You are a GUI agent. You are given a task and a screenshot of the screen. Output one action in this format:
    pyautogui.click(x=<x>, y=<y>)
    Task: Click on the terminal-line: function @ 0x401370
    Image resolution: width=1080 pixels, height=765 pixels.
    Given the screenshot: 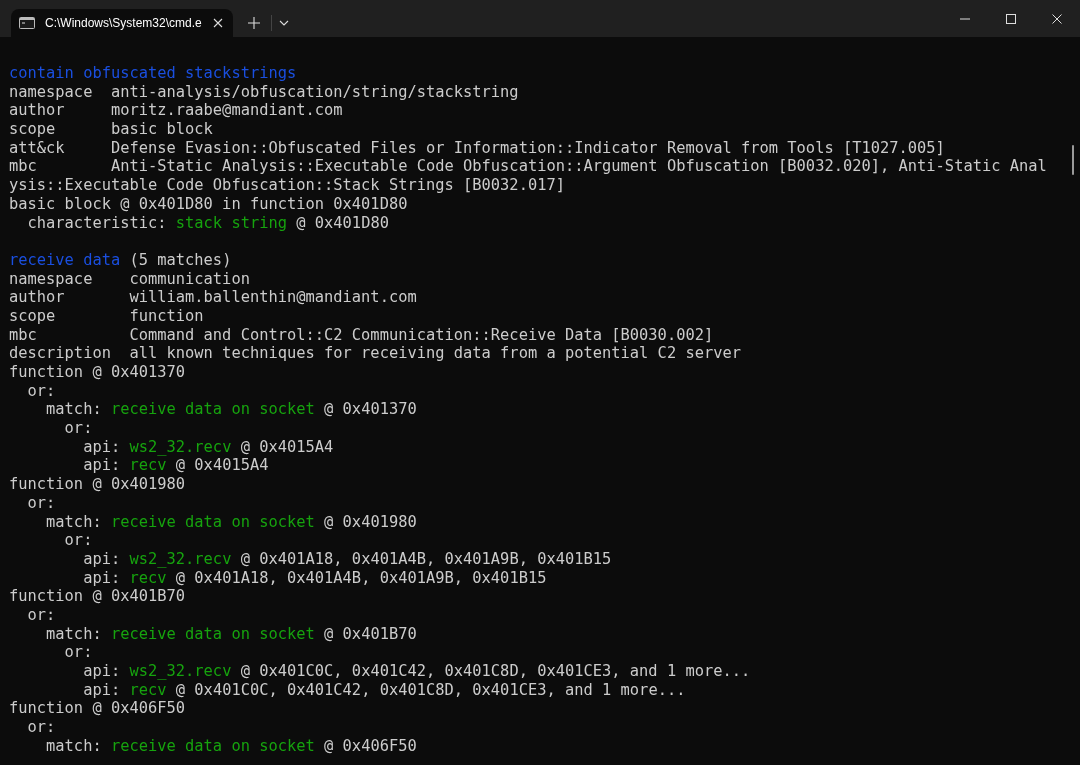 What is the action you would take?
    pyautogui.click(x=97, y=372)
    